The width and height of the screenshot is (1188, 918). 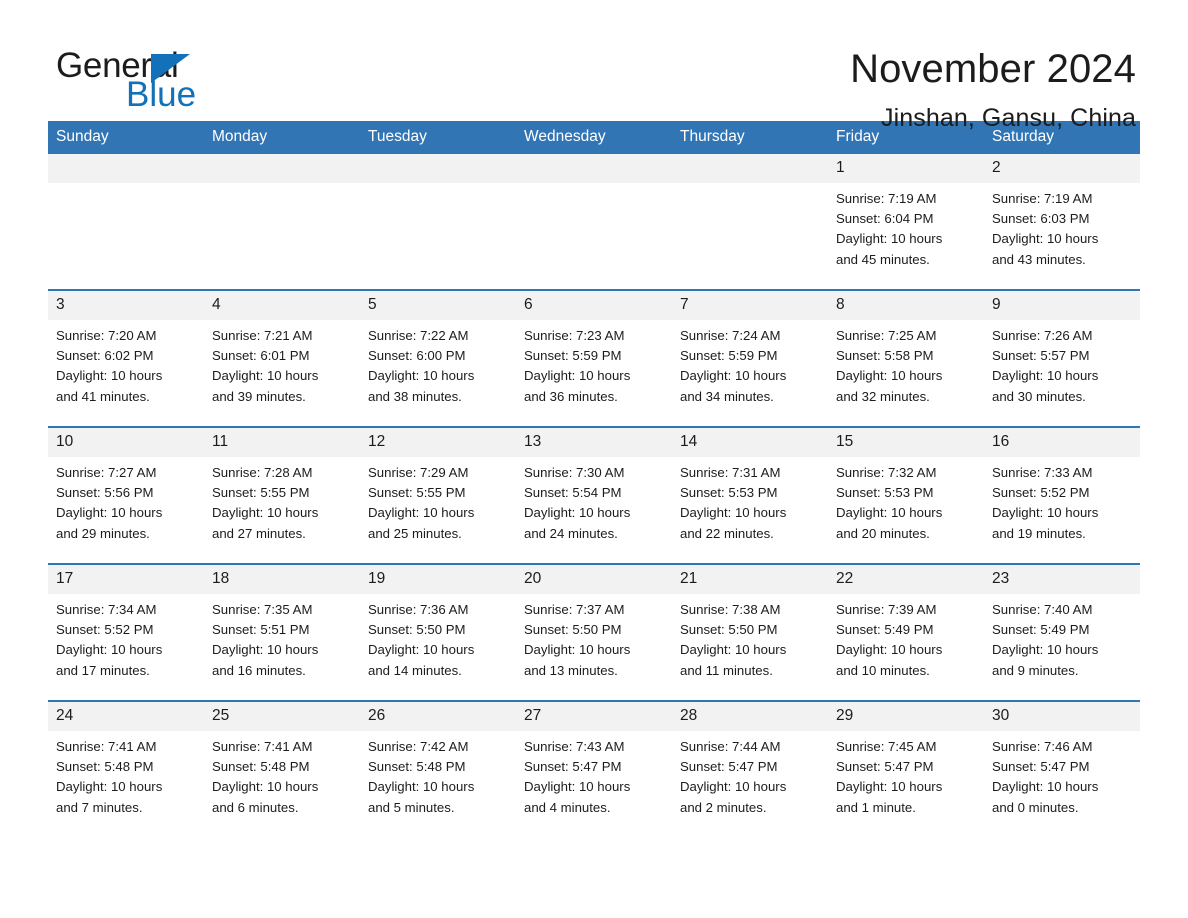 What do you see at coordinates (993, 69) in the screenshot?
I see `page-title: November 2024` at bounding box center [993, 69].